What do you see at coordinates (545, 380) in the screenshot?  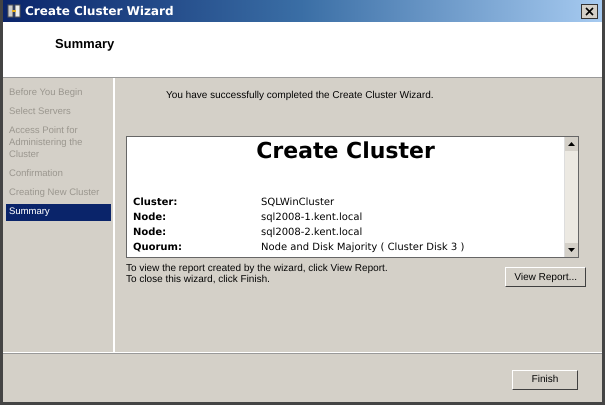 I see `finish-button: Finish` at bounding box center [545, 380].